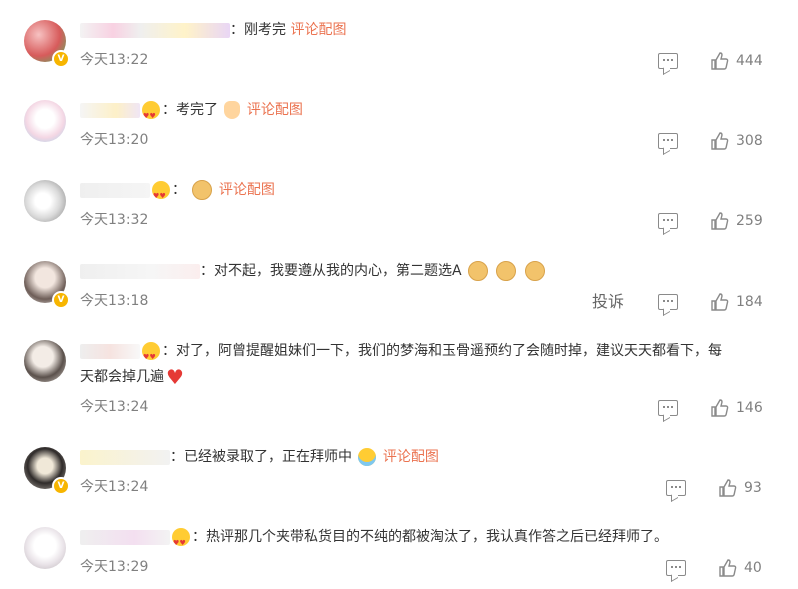 This screenshot has height=589, width=798. I want to click on crying-emoji-icon, so click(367, 457).